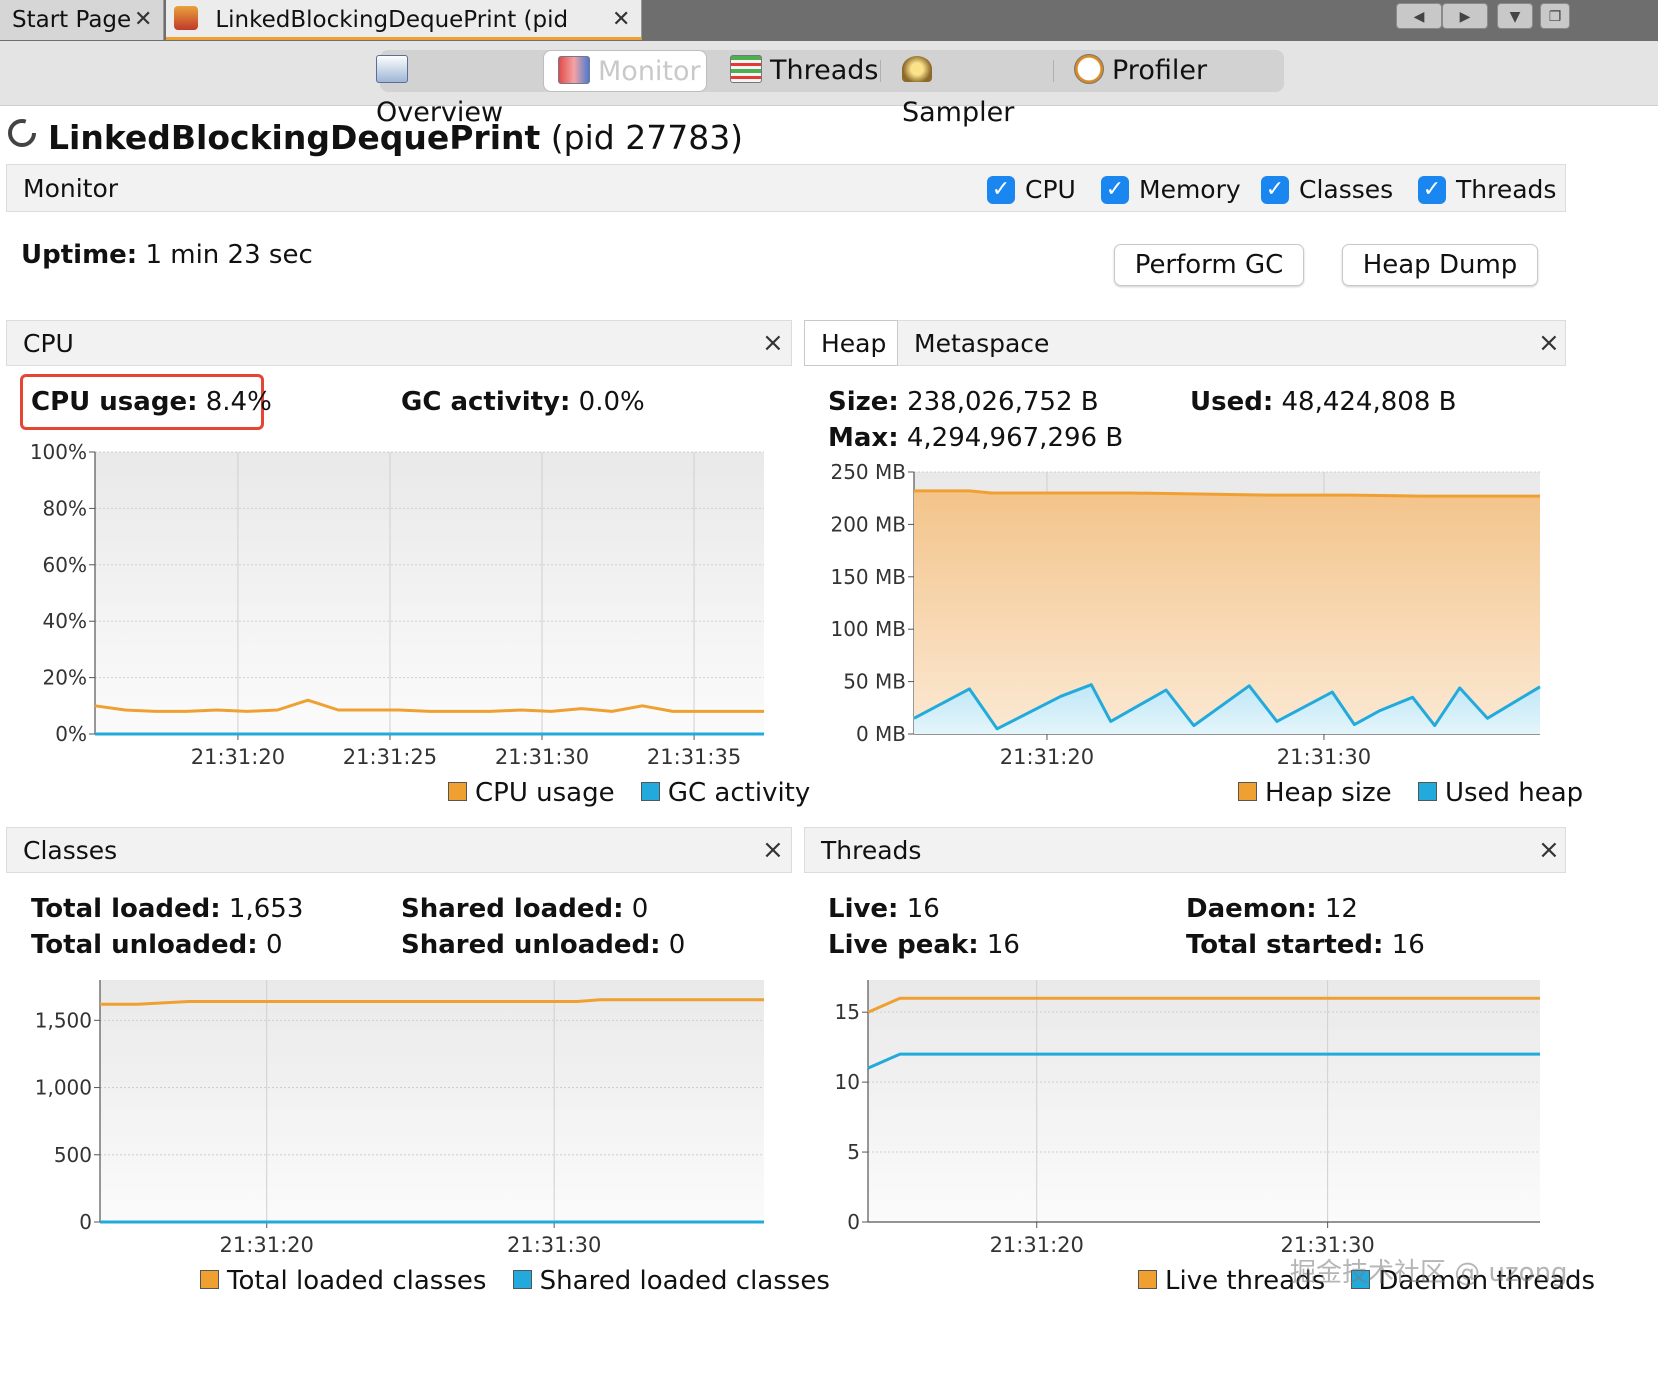 This screenshot has height=1390, width=1658. I want to click on total-loaded-stat: Total loaded: 1,653, so click(167, 909).